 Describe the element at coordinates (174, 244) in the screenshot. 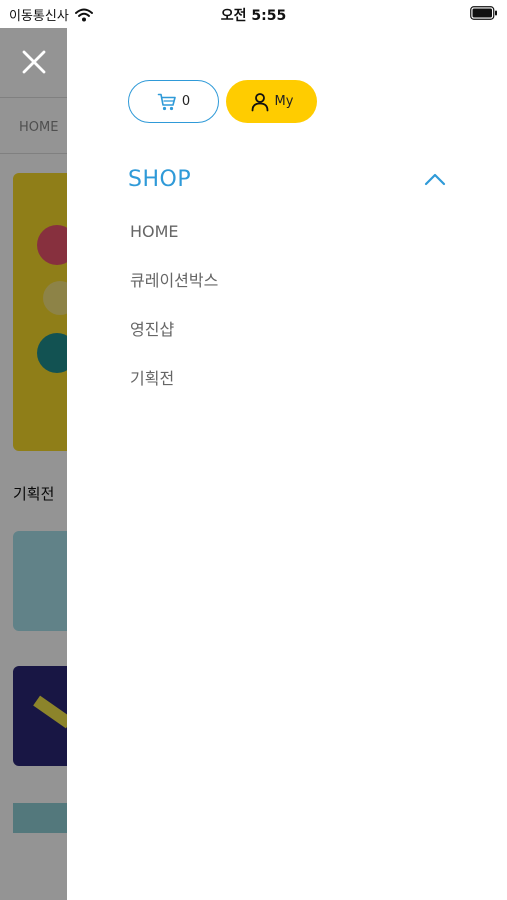

I see `menu-item-home: HOME` at that location.